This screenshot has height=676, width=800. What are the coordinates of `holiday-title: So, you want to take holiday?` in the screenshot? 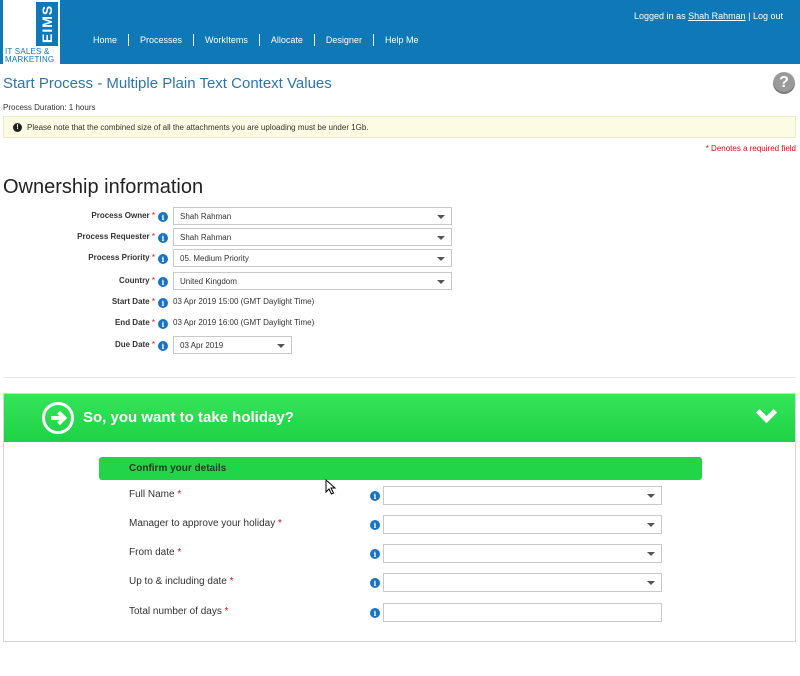 It's located at (188, 417).